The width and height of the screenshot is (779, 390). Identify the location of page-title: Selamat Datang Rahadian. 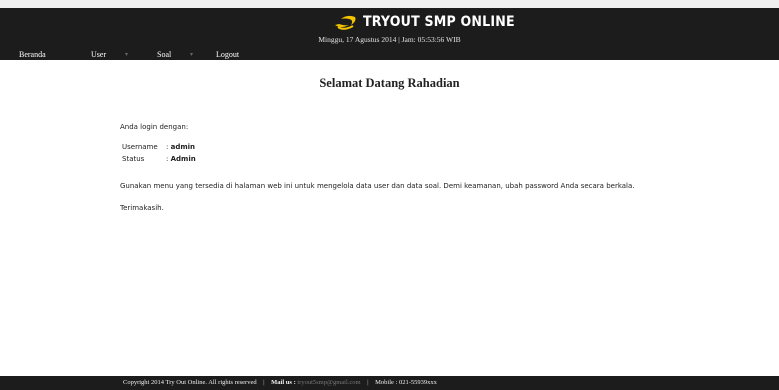
(389, 83).